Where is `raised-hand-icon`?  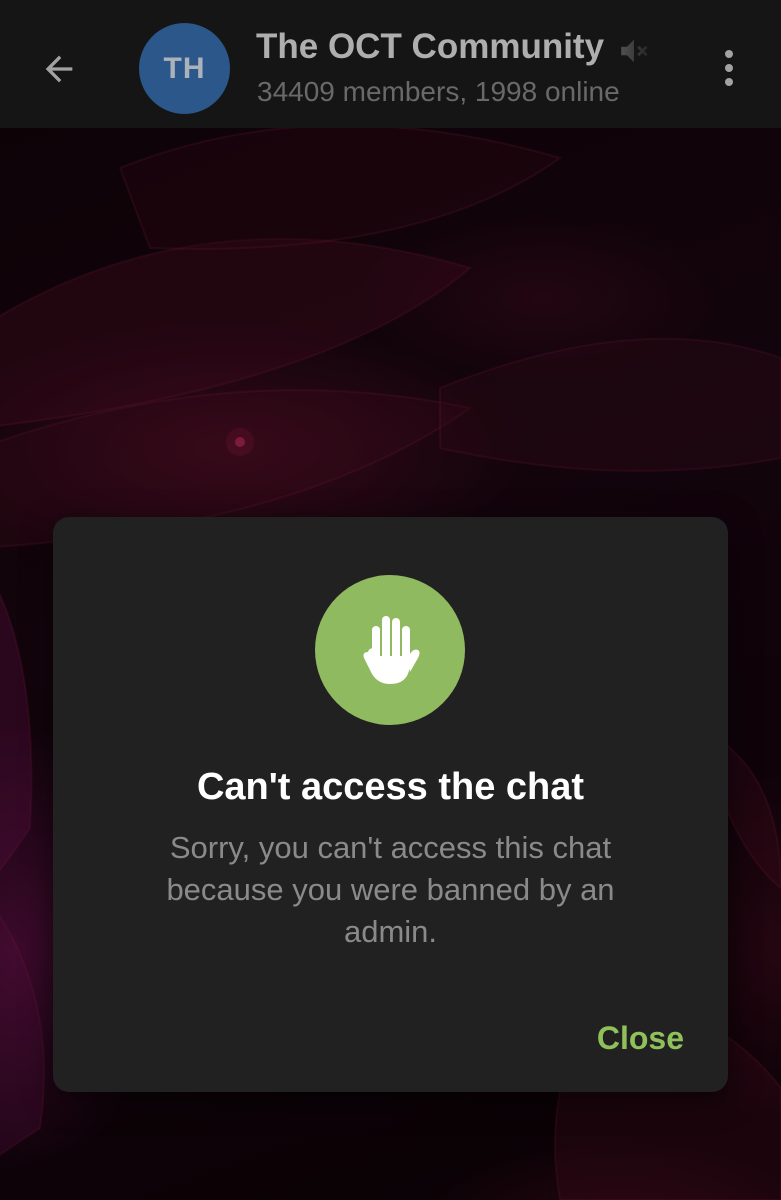
raised-hand-icon is located at coordinates (391, 650).